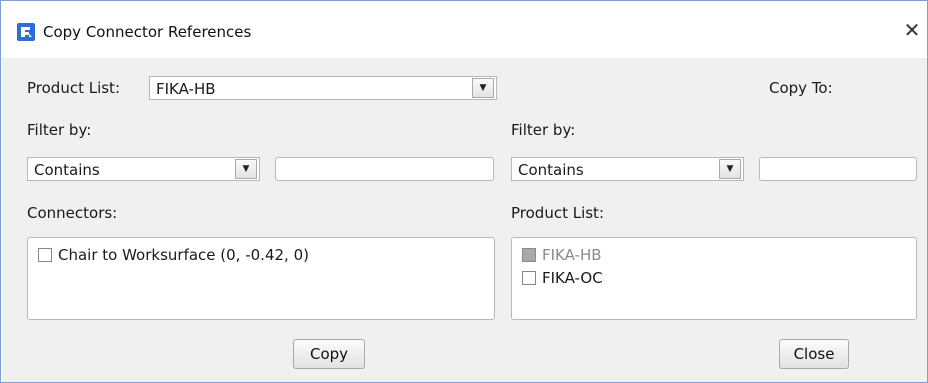 The image size is (928, 383). What do you see at coordinates (72, 213) in the screenshot?
I see `connectors-label: Connectors:` at bounding box center [72, 213].